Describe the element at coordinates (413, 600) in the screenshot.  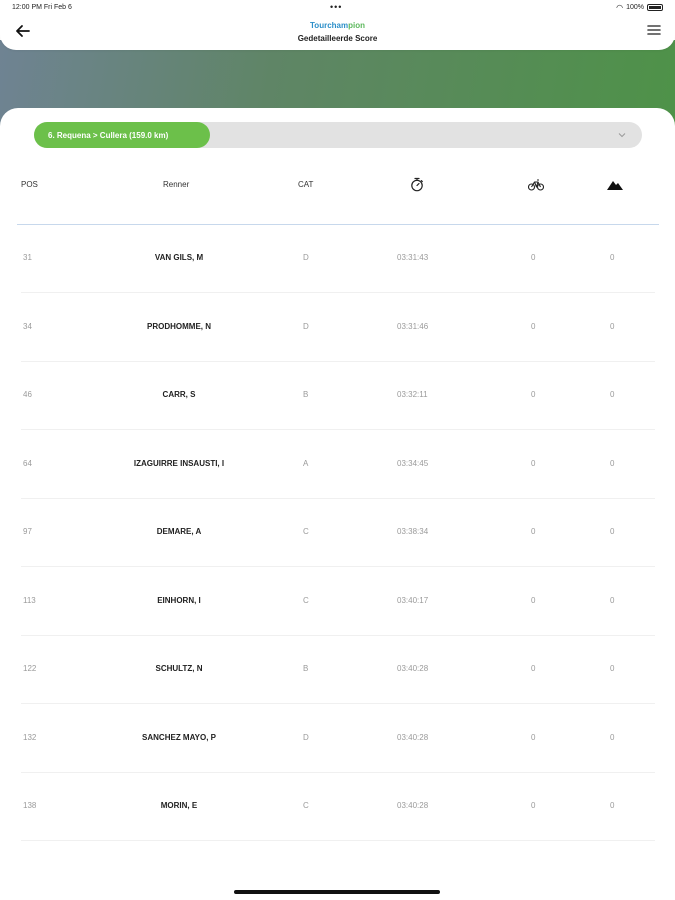
I see `time-cell: 03:40:17` at that location.